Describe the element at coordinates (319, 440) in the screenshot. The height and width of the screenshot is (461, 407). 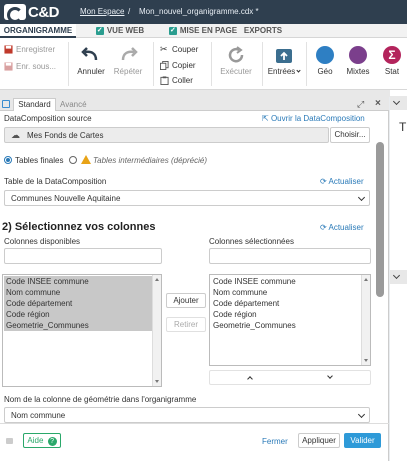
I see `apply-button: Appliquer` at that location.